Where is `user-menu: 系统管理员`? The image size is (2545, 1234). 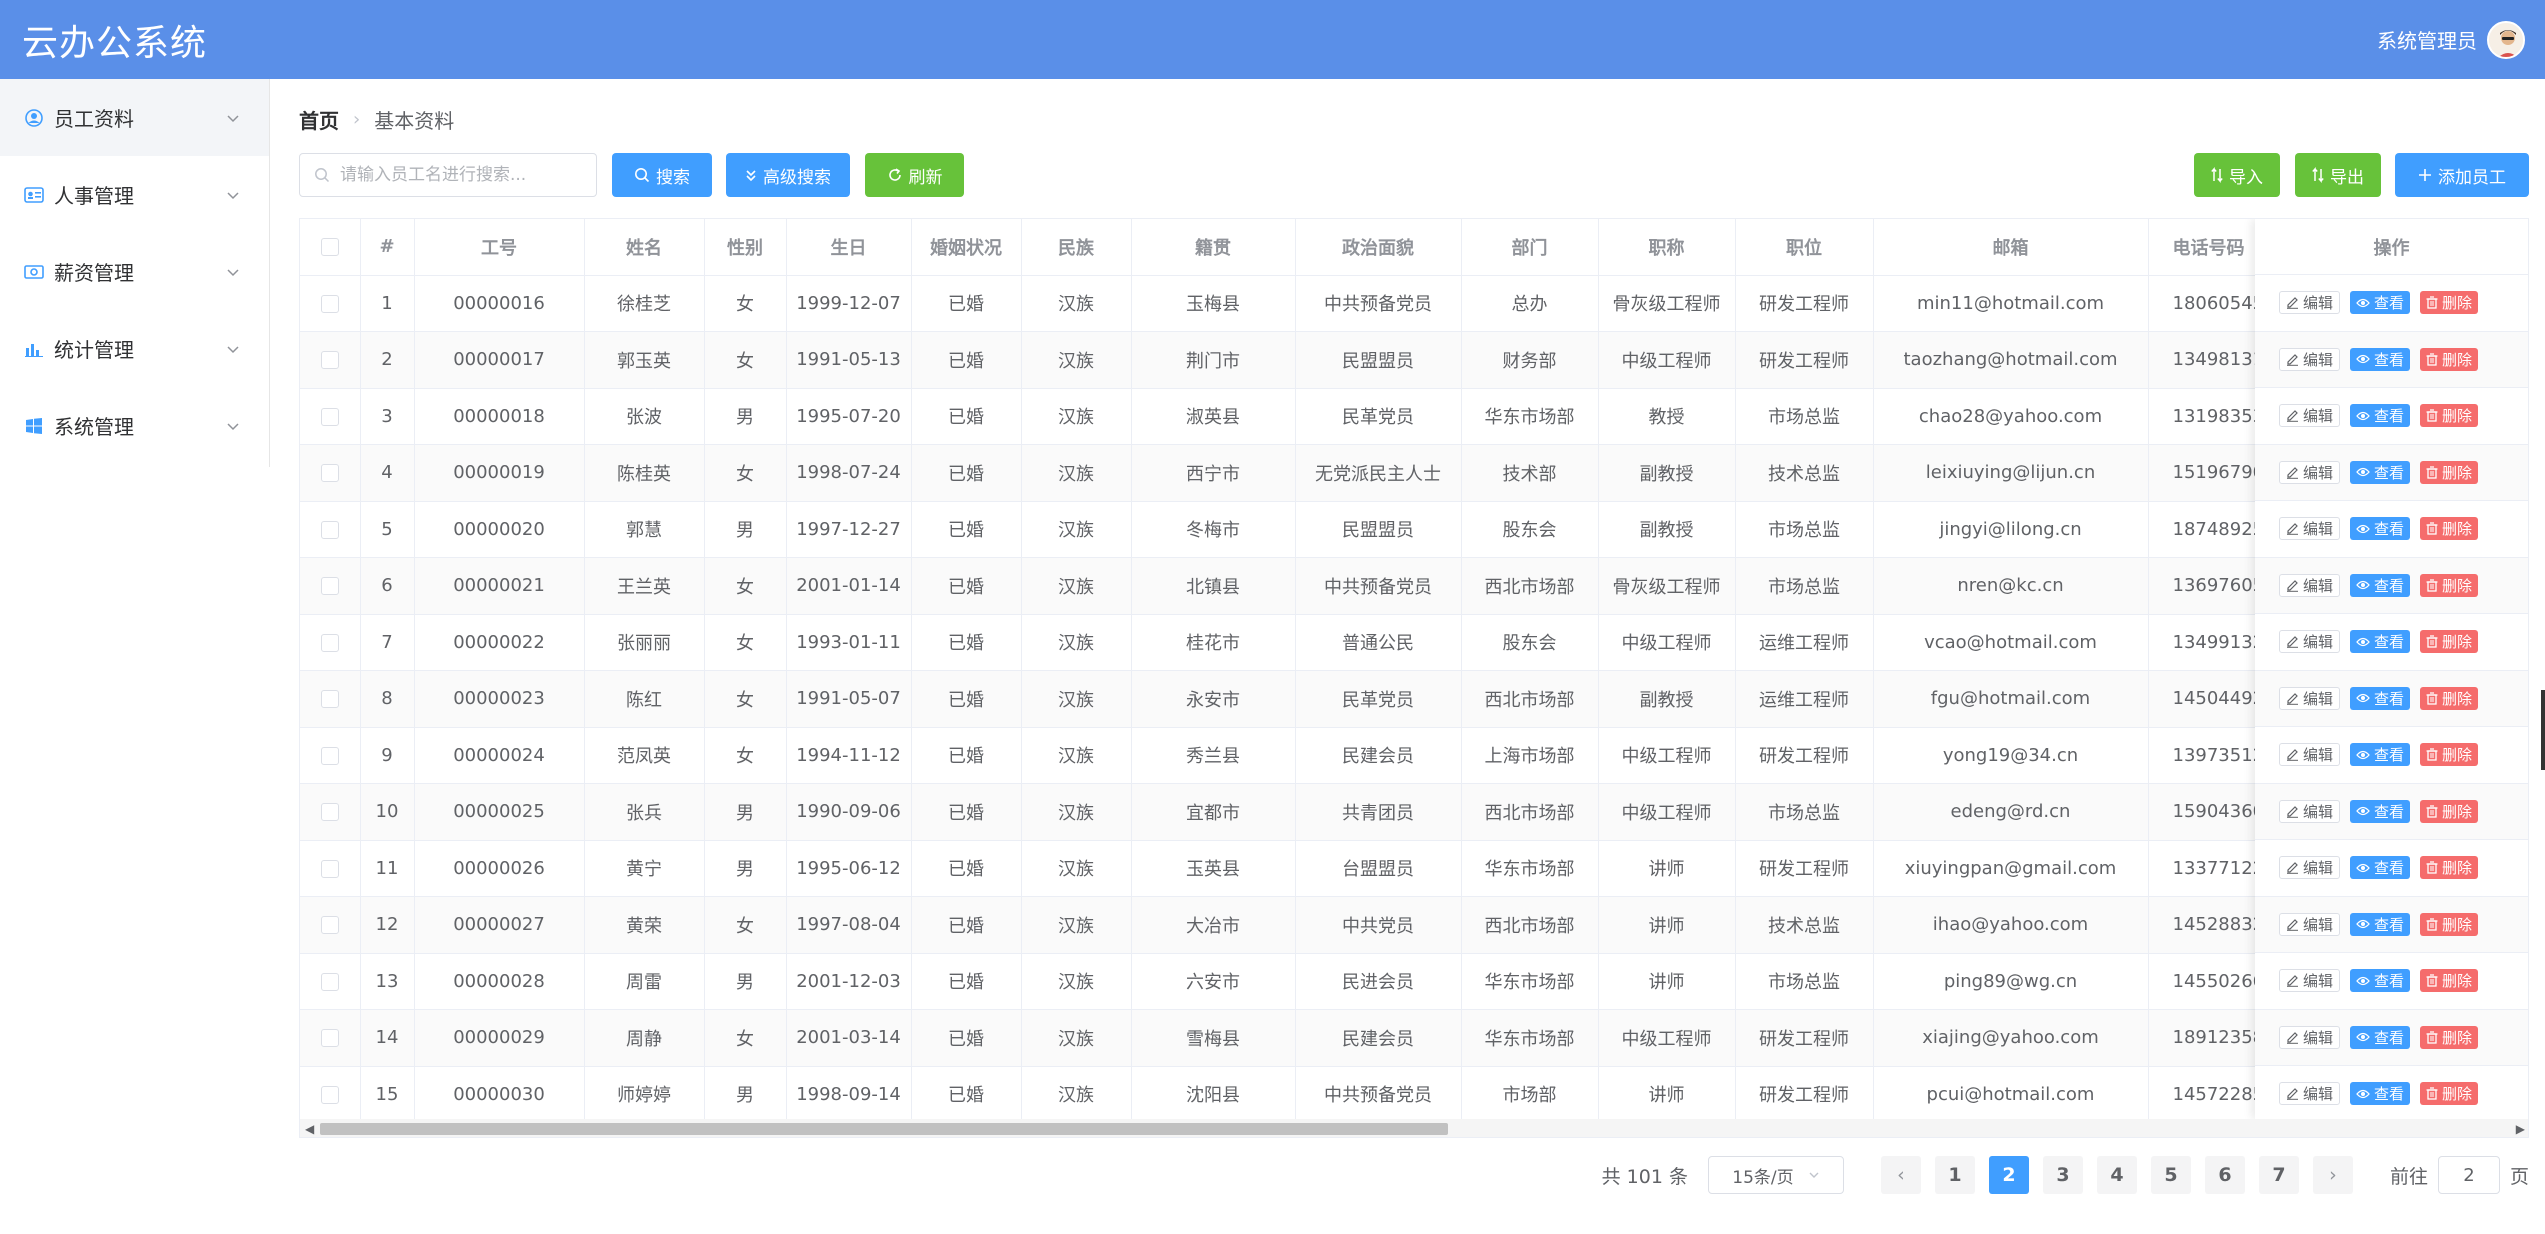
user-menu: 系统管理员 is located at coordinates (2451, 39).